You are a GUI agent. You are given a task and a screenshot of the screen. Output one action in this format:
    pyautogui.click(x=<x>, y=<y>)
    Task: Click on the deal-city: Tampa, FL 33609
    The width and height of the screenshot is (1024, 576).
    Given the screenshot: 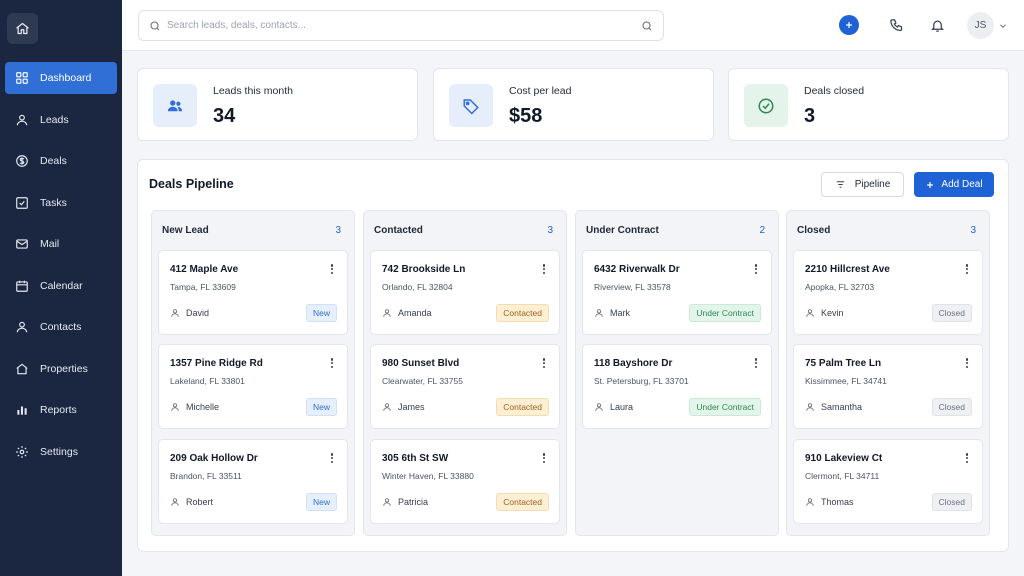 What is the action you would take?
    pyautogui.click(x=203, y=287)
    